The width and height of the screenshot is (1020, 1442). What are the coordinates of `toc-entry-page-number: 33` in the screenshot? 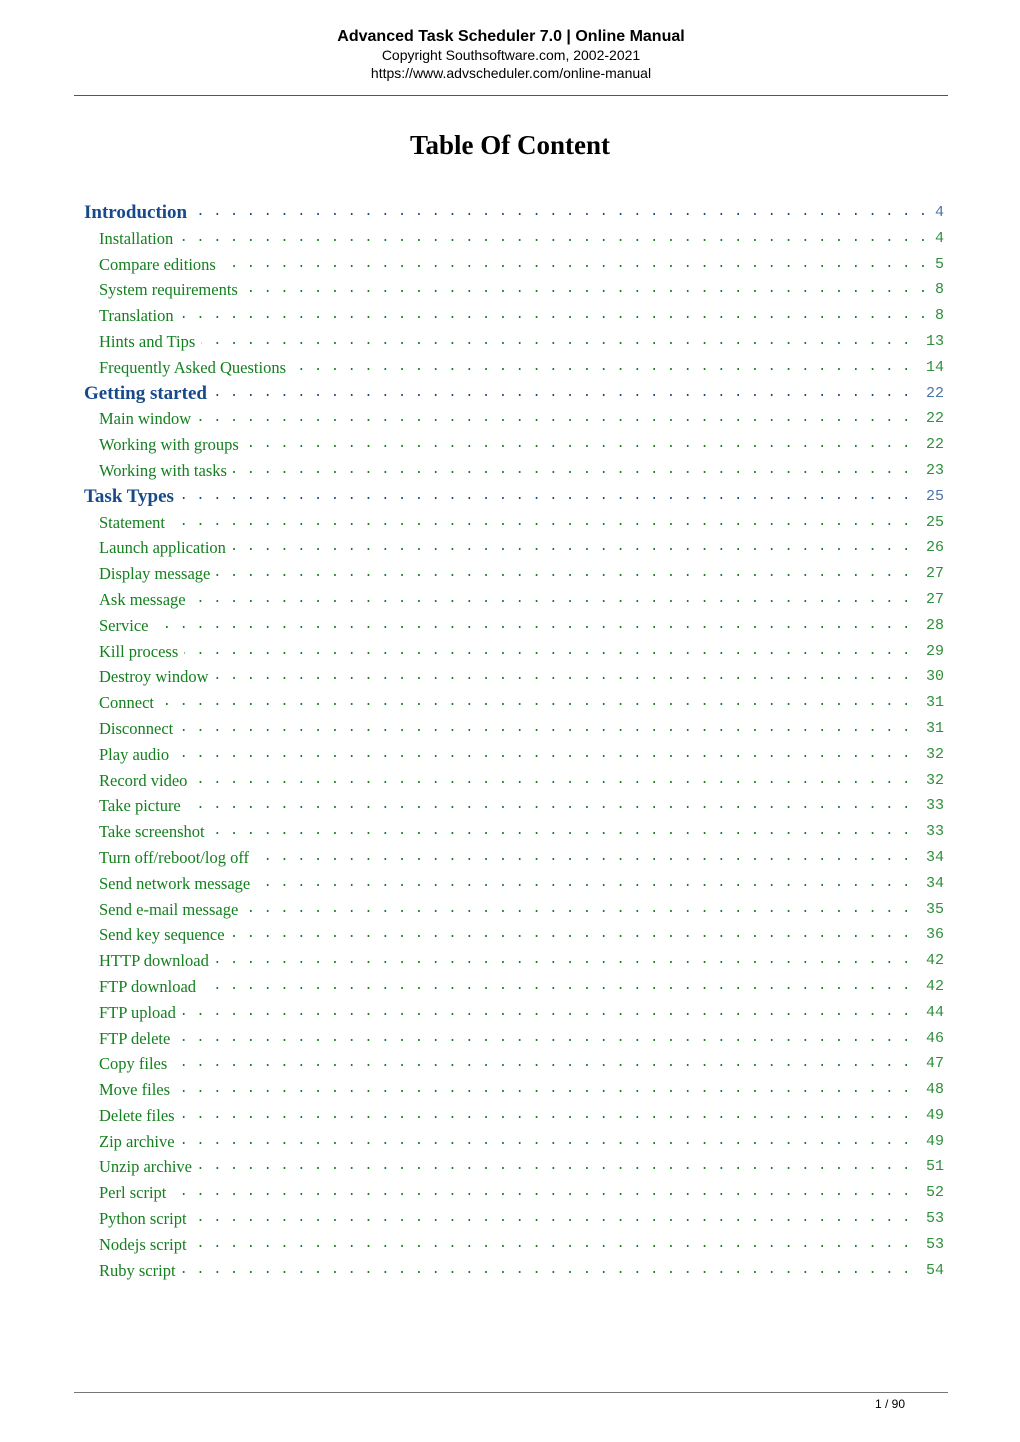 It's located at (931, 832).